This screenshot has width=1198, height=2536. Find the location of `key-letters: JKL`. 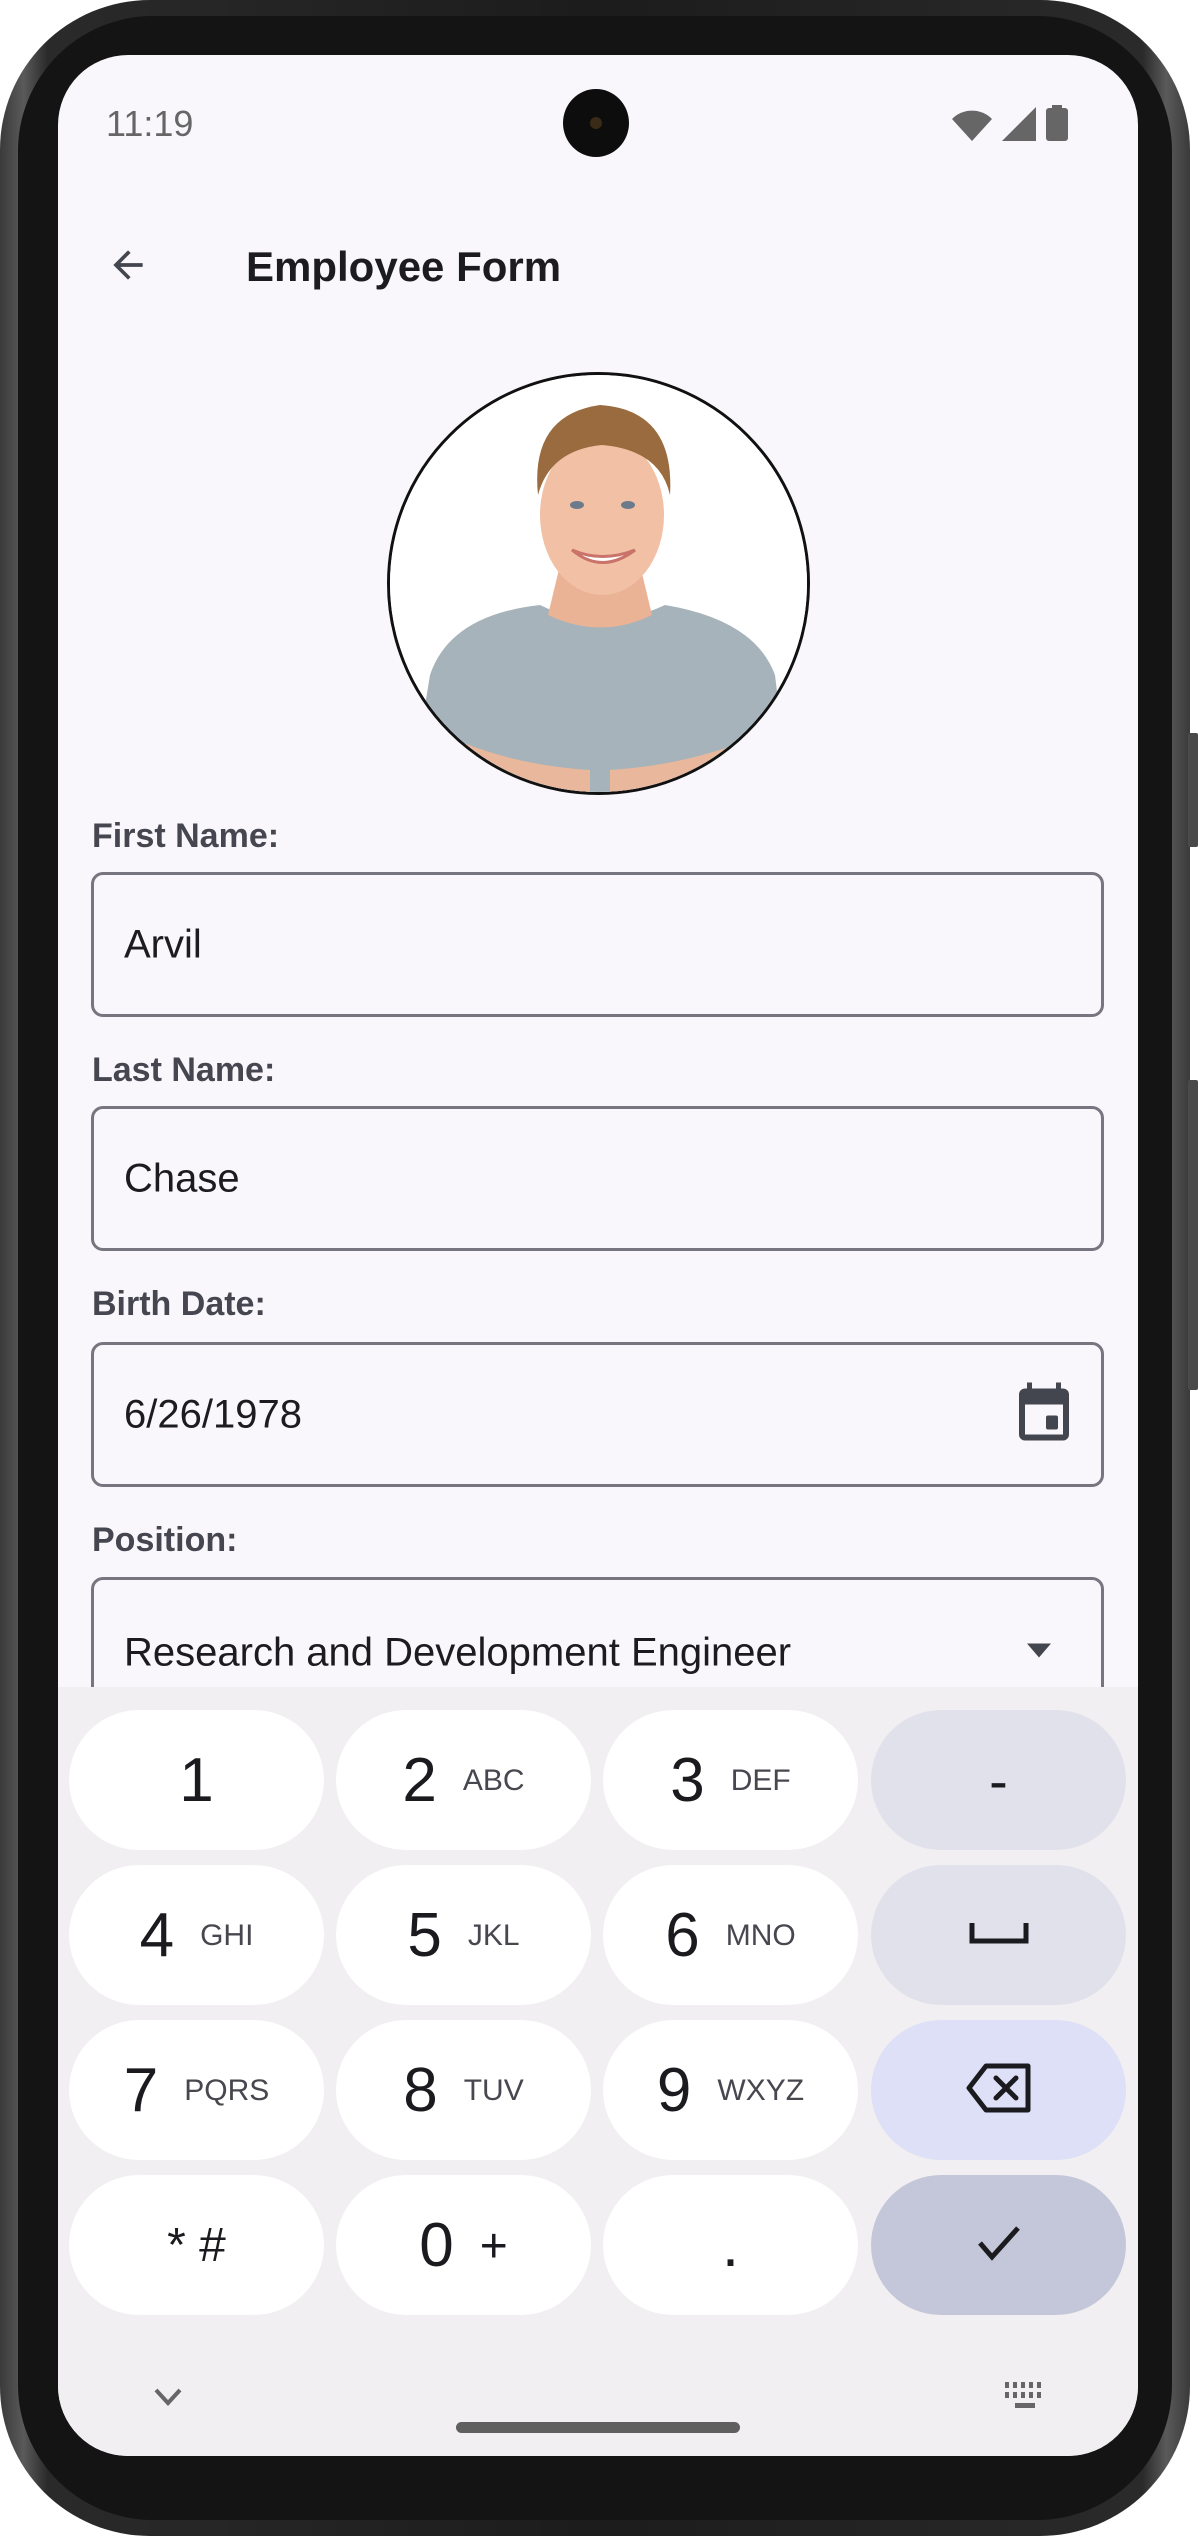

key-letters: JKL is located at coordinates (493, 1935).